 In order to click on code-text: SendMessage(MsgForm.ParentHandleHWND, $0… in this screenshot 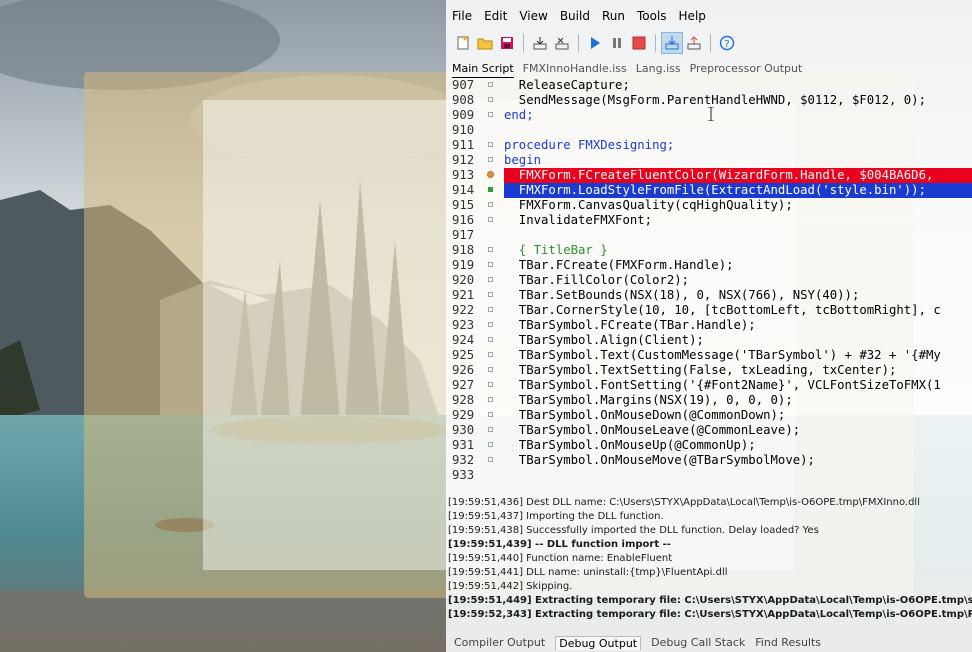, I will do `click(715, 100)`.